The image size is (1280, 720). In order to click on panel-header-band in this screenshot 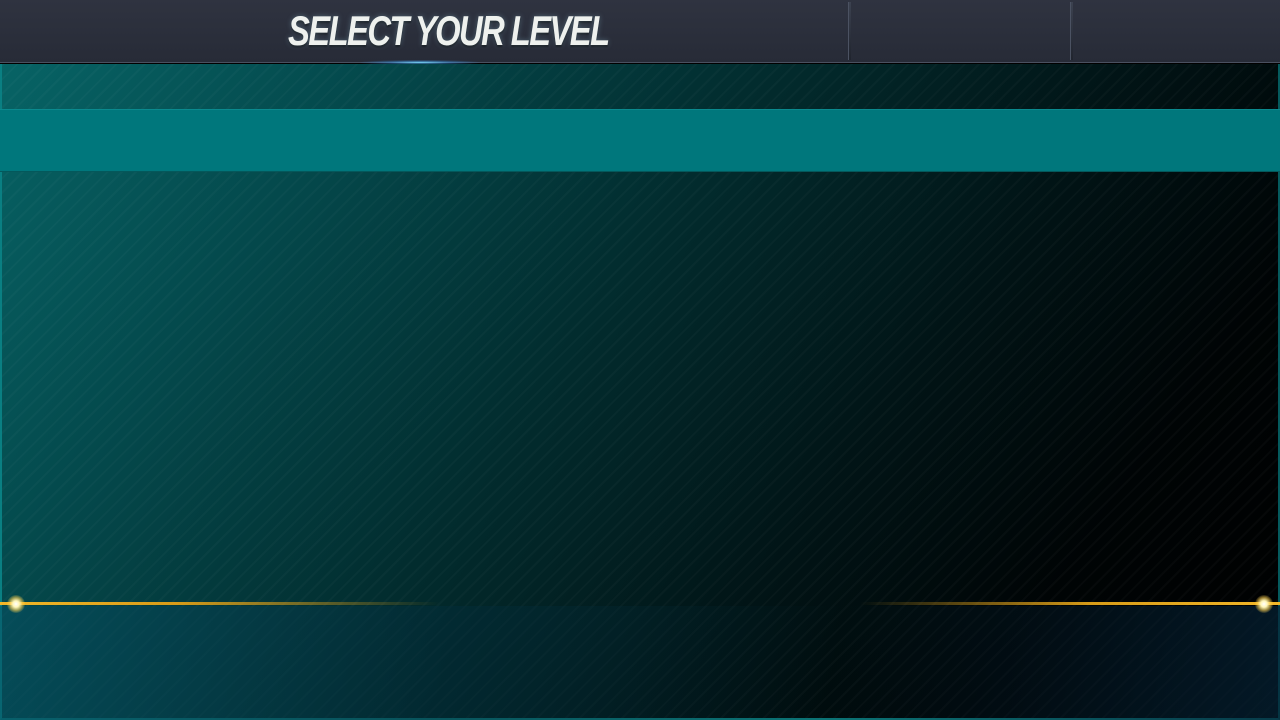, I will do `click(640, 140)`.